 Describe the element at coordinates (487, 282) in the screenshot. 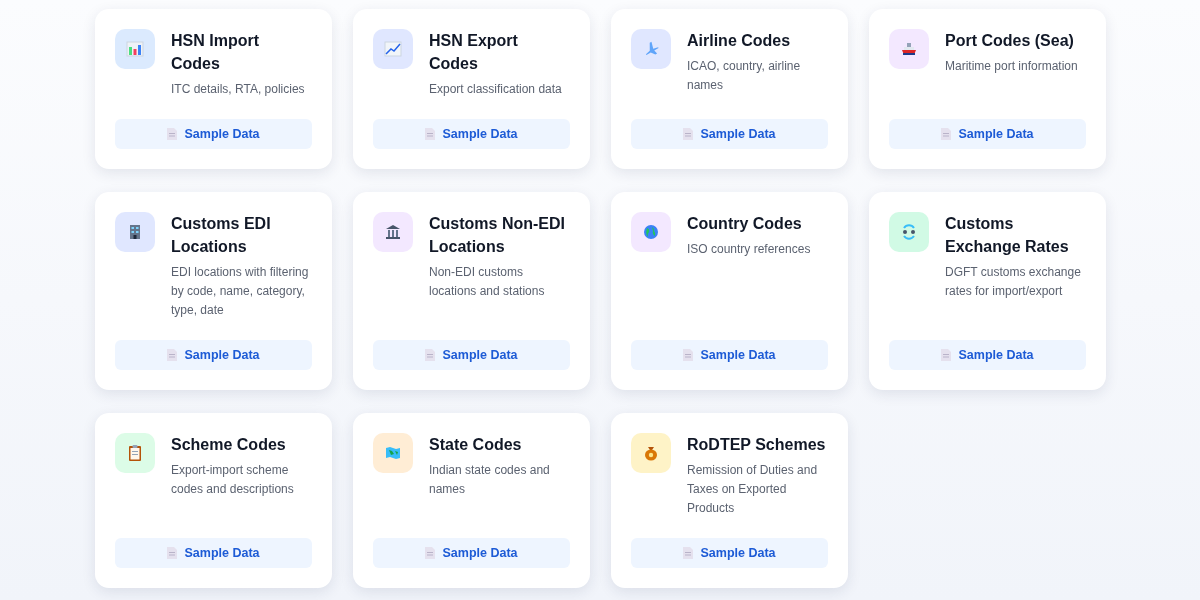

I see `card-description: Non-EDI customs locations and stations` at that location.